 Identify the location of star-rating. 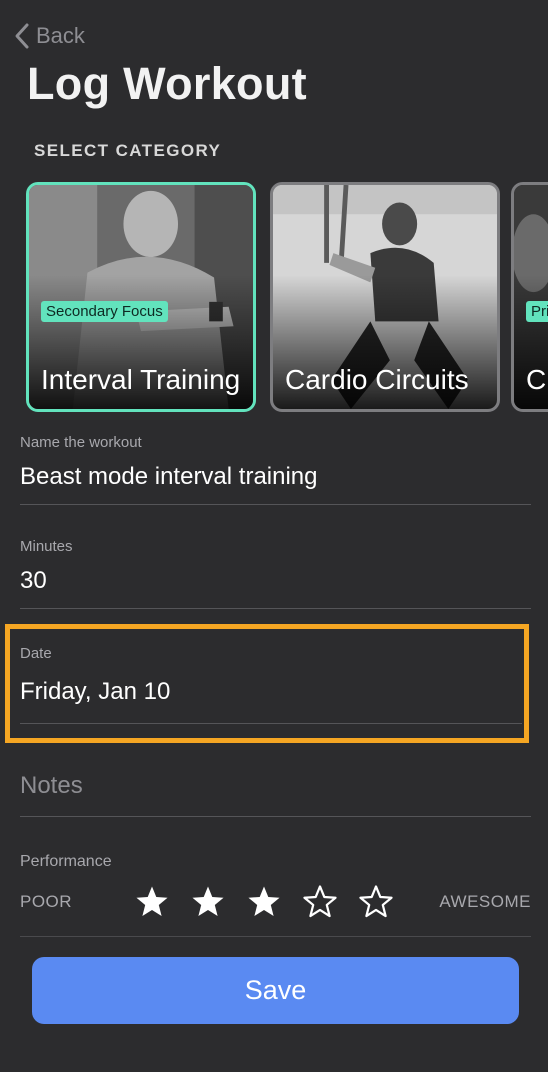
(264, 902).